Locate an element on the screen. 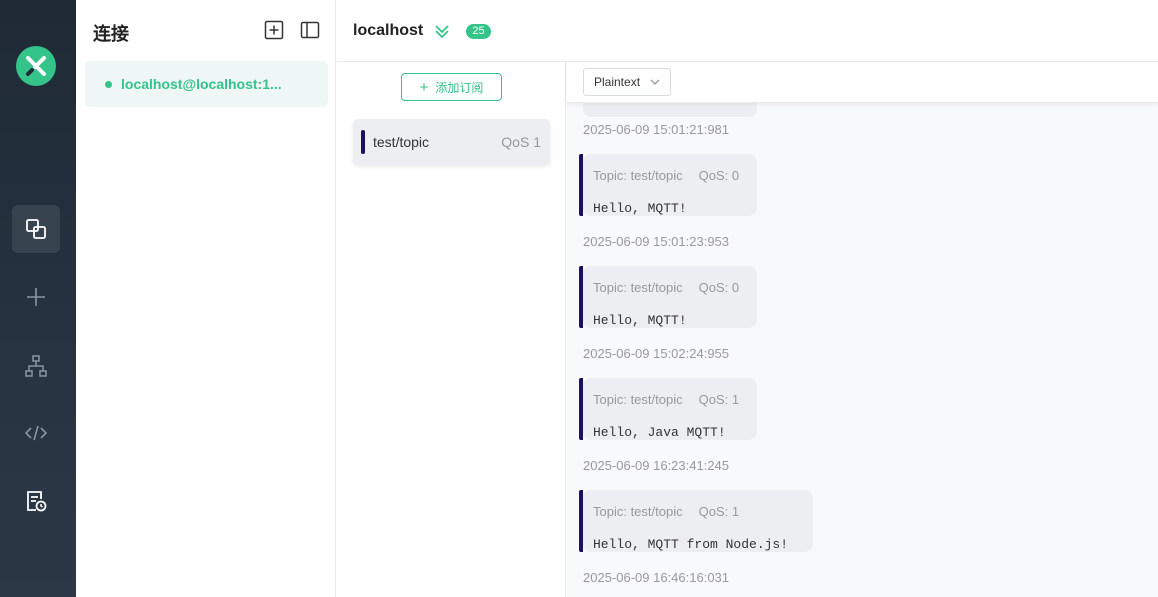  payload-format-select: Plaintext is located at coordinates (627, 82).